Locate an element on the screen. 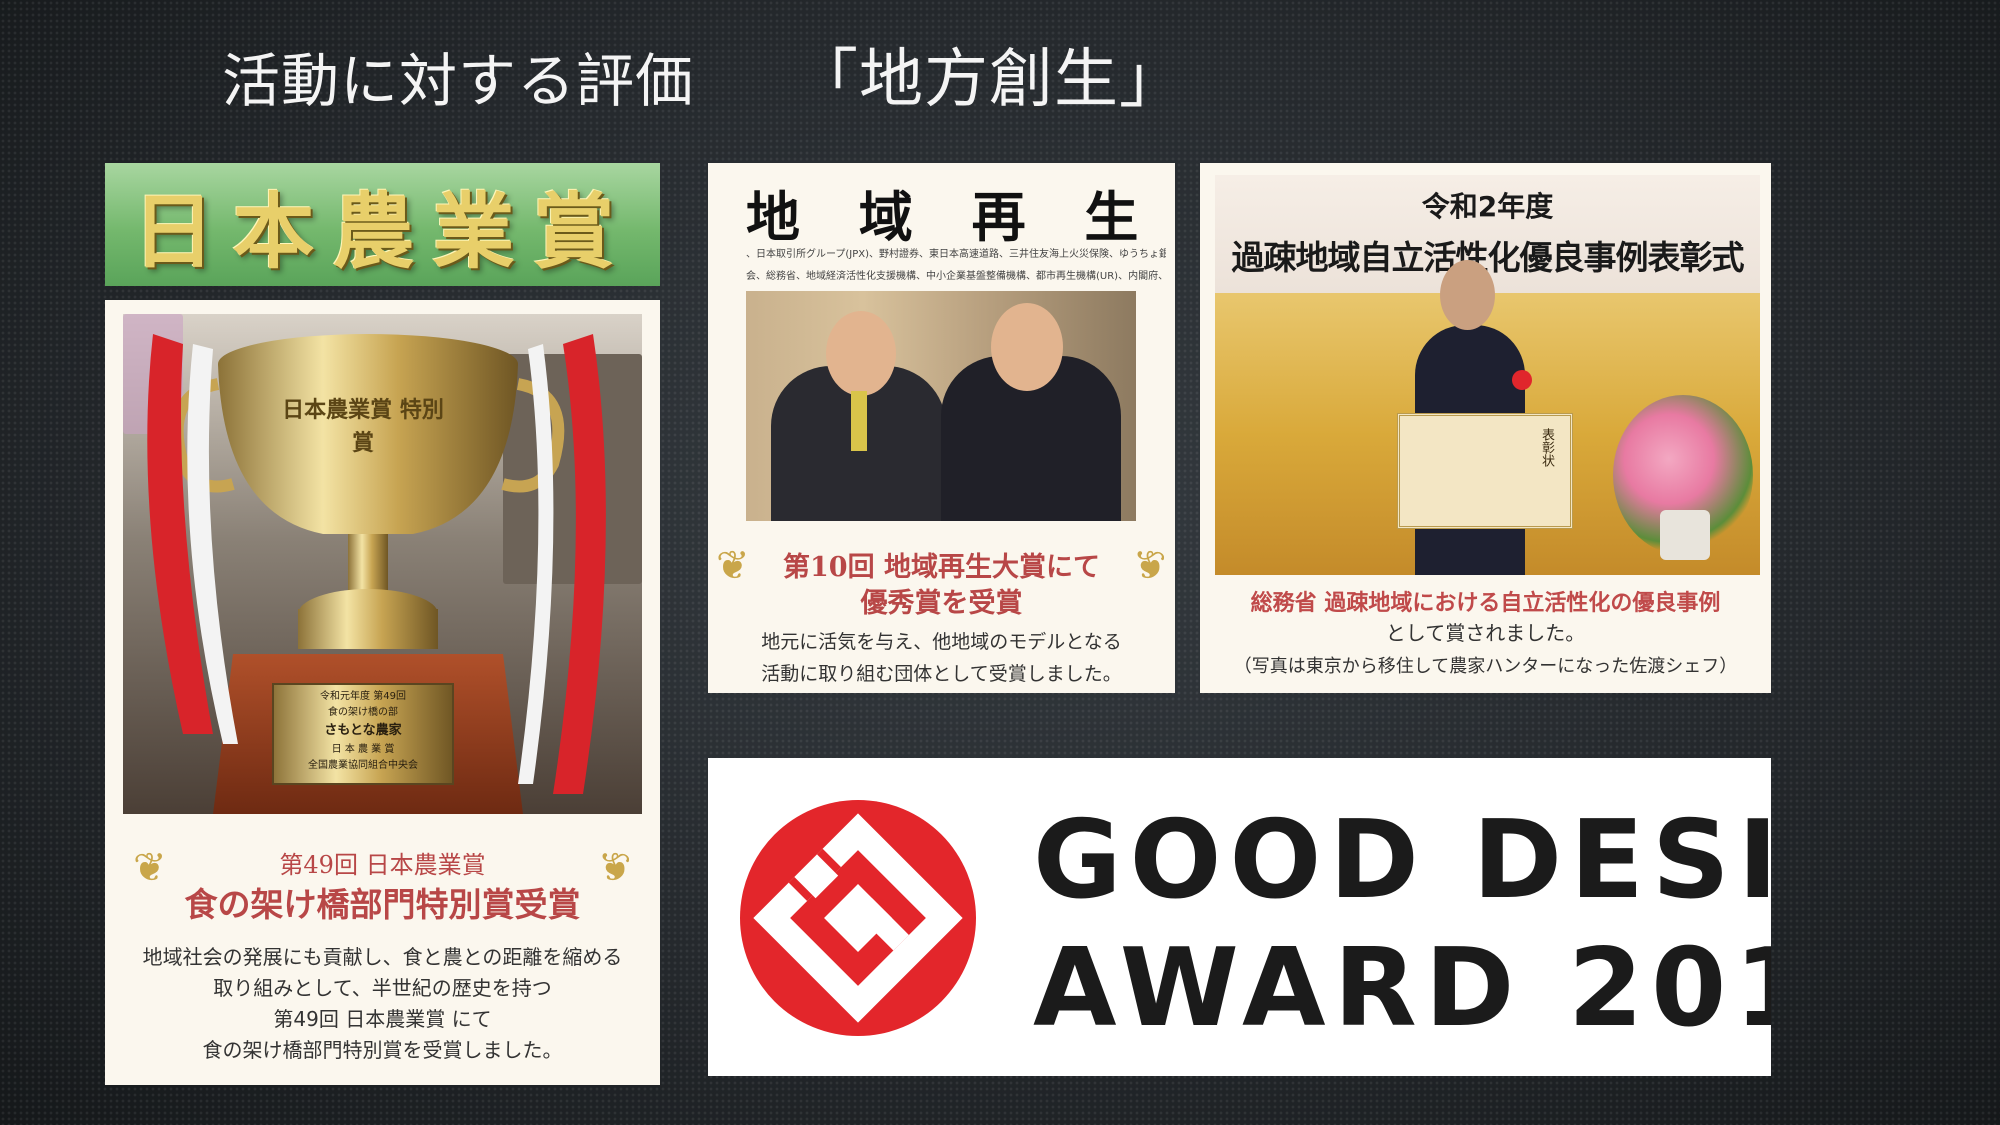  person-right-head is located at coordinates (1027, 347).